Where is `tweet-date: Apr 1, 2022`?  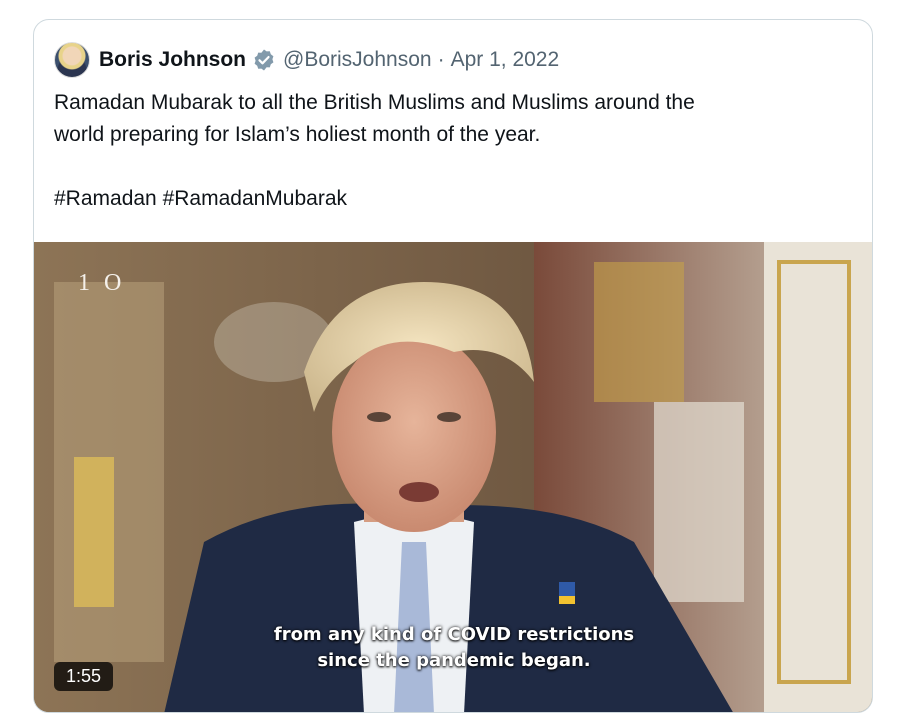 tweet-date: Apr 1, 2022 is located at coordinates (505, 60).